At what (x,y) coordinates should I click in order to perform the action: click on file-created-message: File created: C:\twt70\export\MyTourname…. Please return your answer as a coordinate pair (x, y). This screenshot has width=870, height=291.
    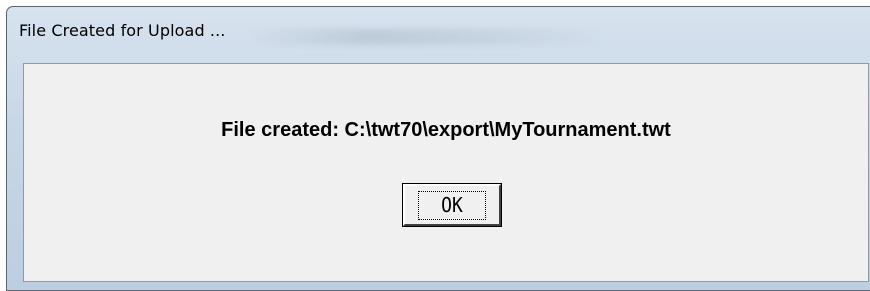
    Looking at the image, I should click on (446, 130).